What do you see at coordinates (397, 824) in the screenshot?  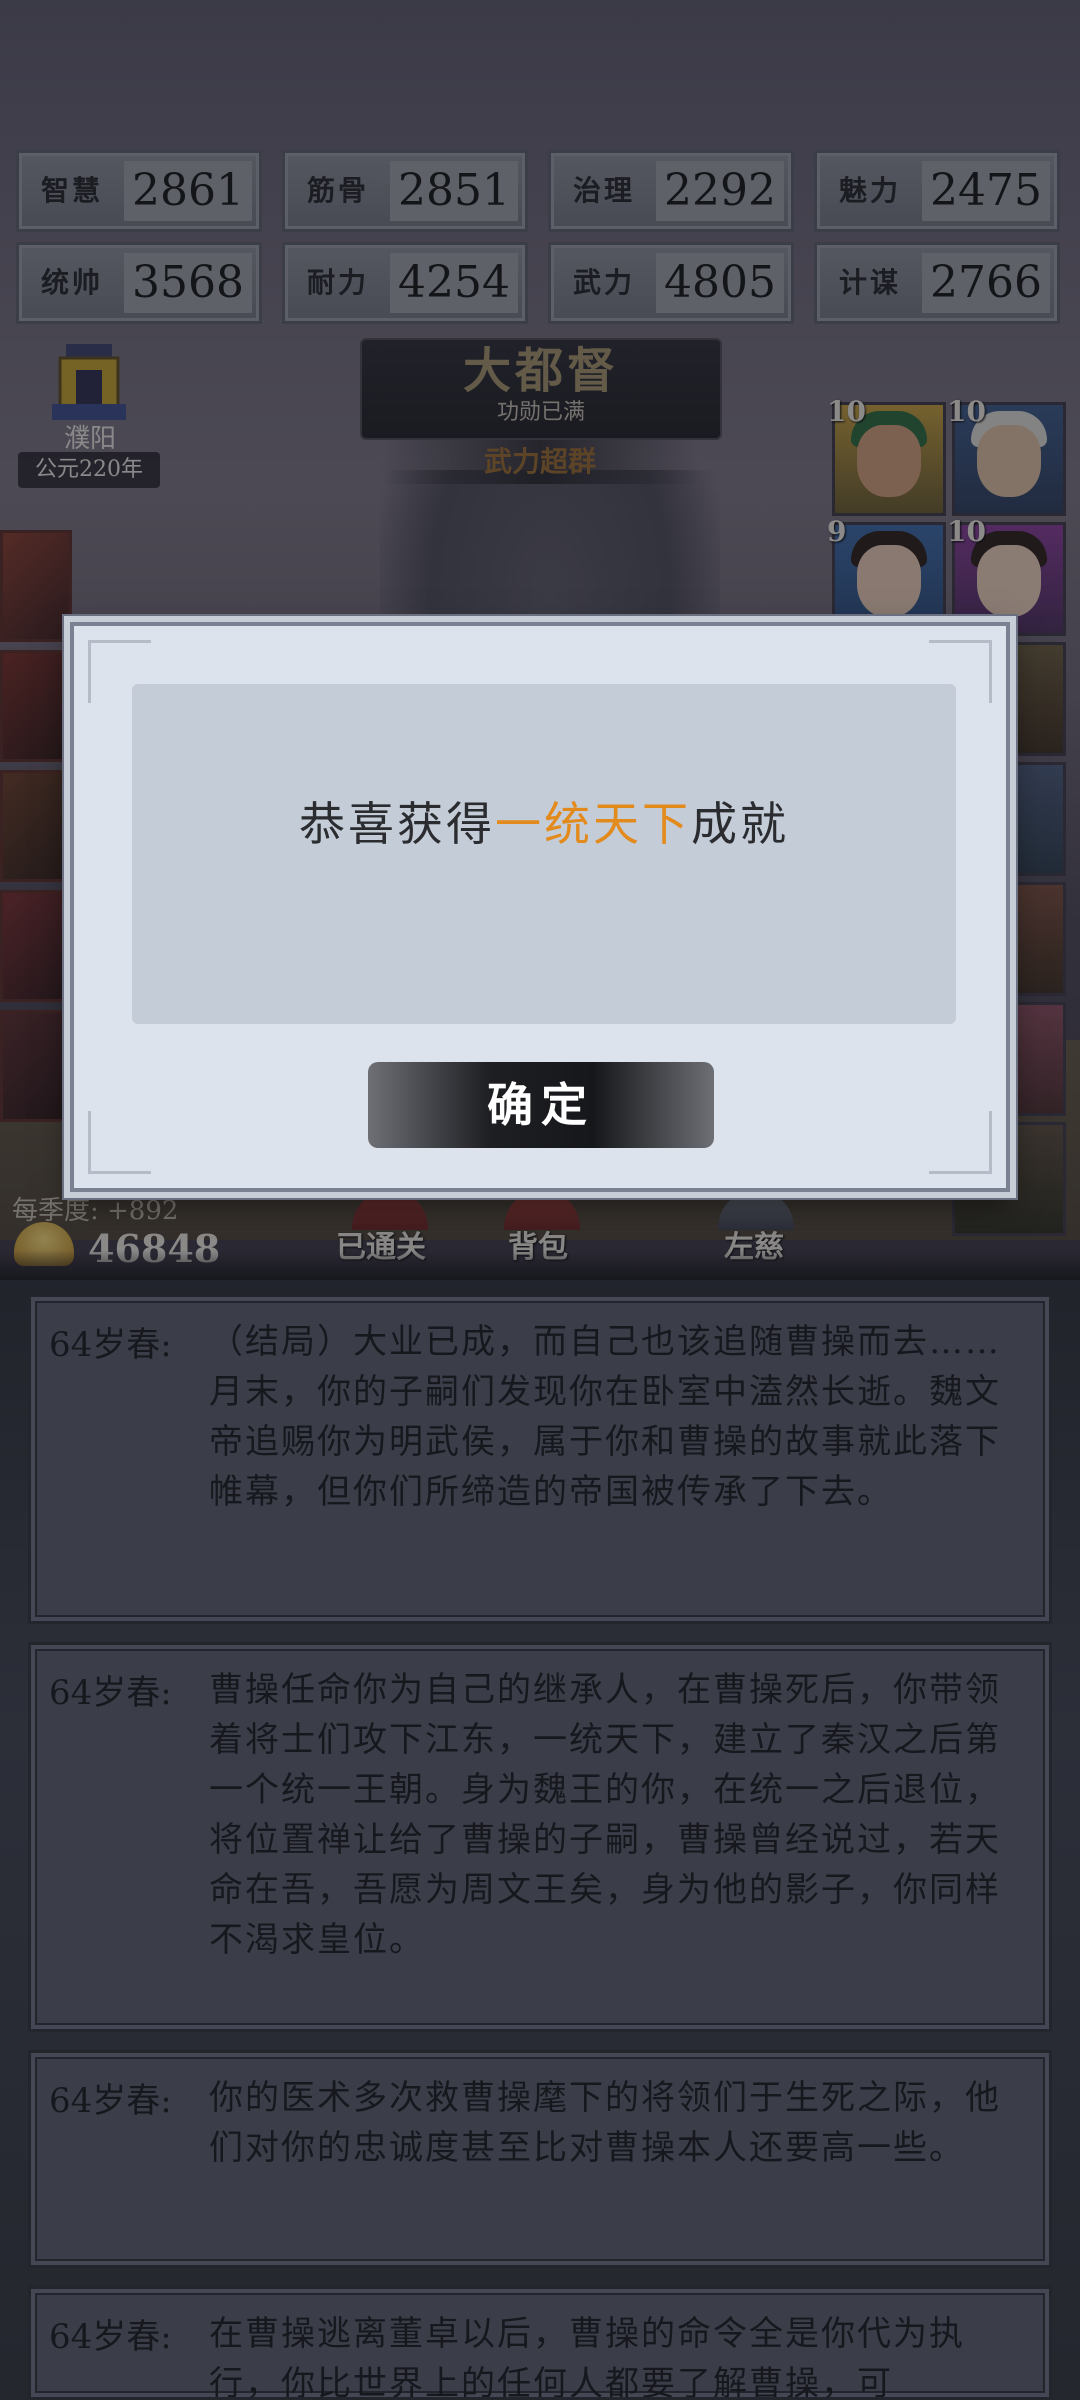 I see `message-prefix: 恭喜获得` at bounding box center [397, 824].